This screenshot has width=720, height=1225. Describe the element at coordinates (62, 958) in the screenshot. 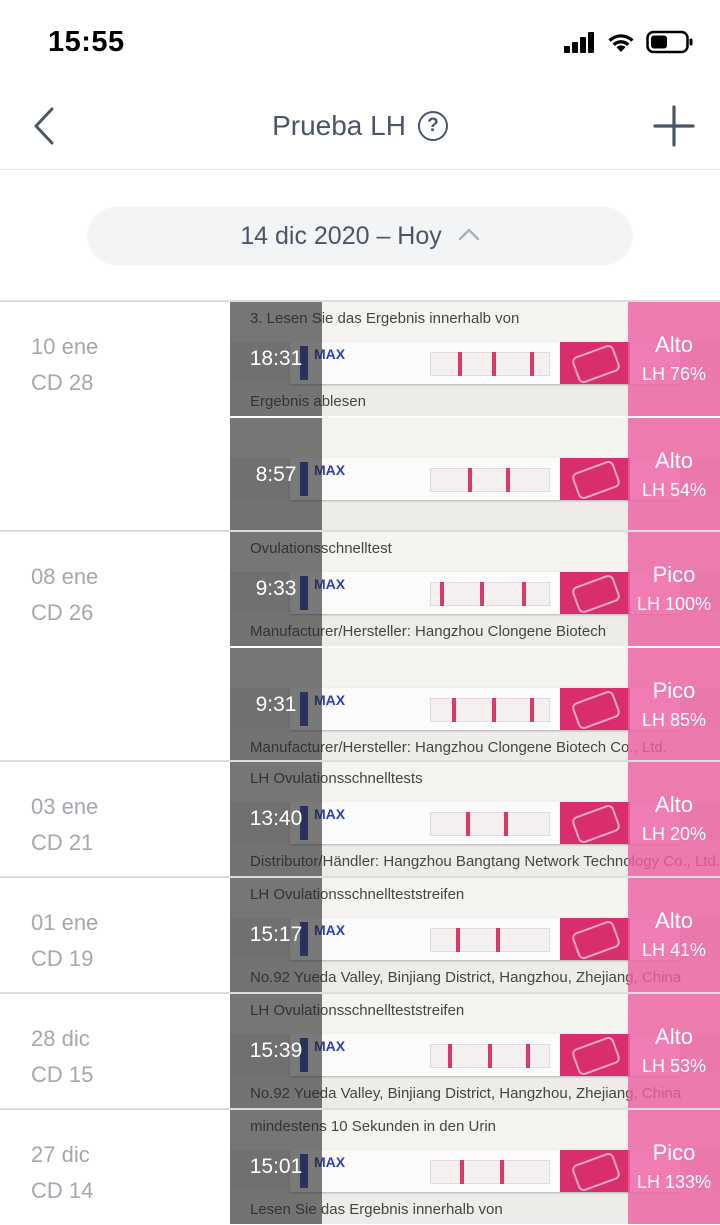

I see `cycle-day: CD 19` at that location.